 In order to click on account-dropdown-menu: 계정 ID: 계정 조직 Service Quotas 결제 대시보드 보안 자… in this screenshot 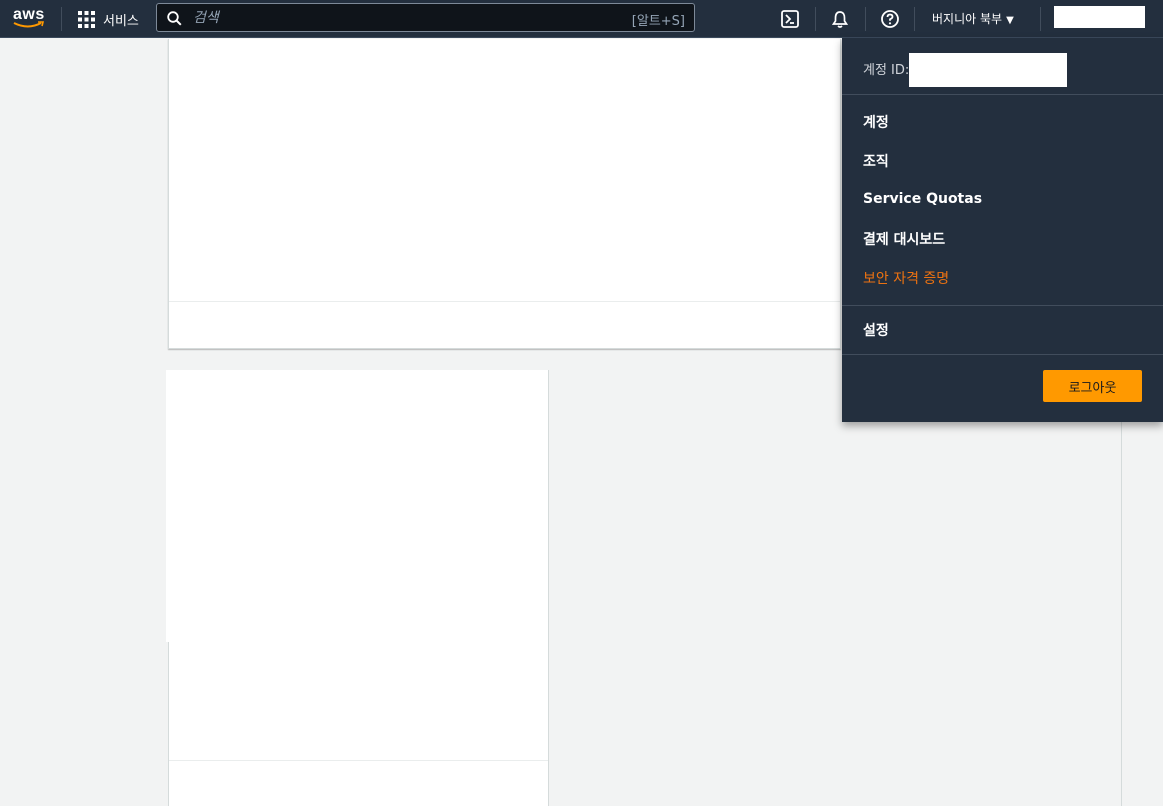, I will do `click(1002, 230)`.